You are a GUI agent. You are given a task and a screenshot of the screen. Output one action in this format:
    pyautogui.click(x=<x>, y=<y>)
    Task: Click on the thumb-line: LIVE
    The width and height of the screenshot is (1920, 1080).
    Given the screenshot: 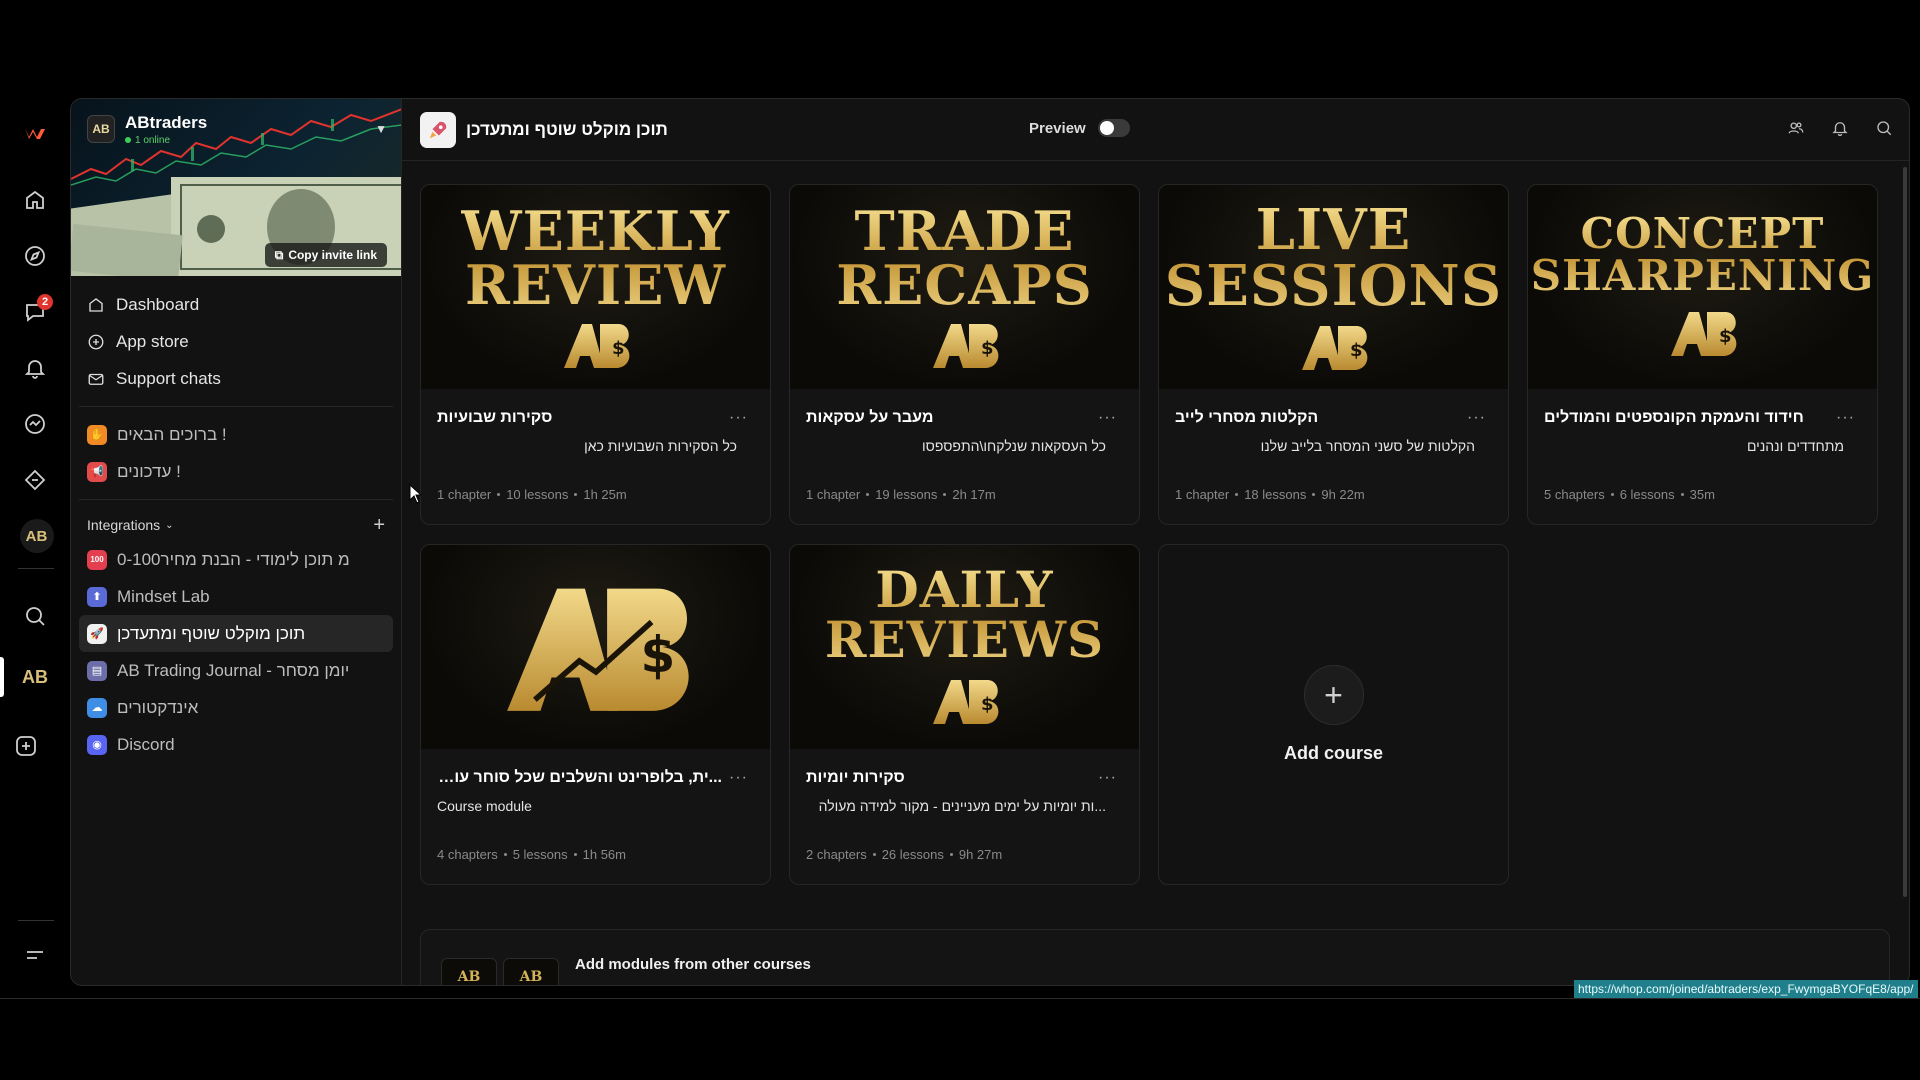 What is the action you would take?
    pyautogui.click(x=1333, y=230)
    